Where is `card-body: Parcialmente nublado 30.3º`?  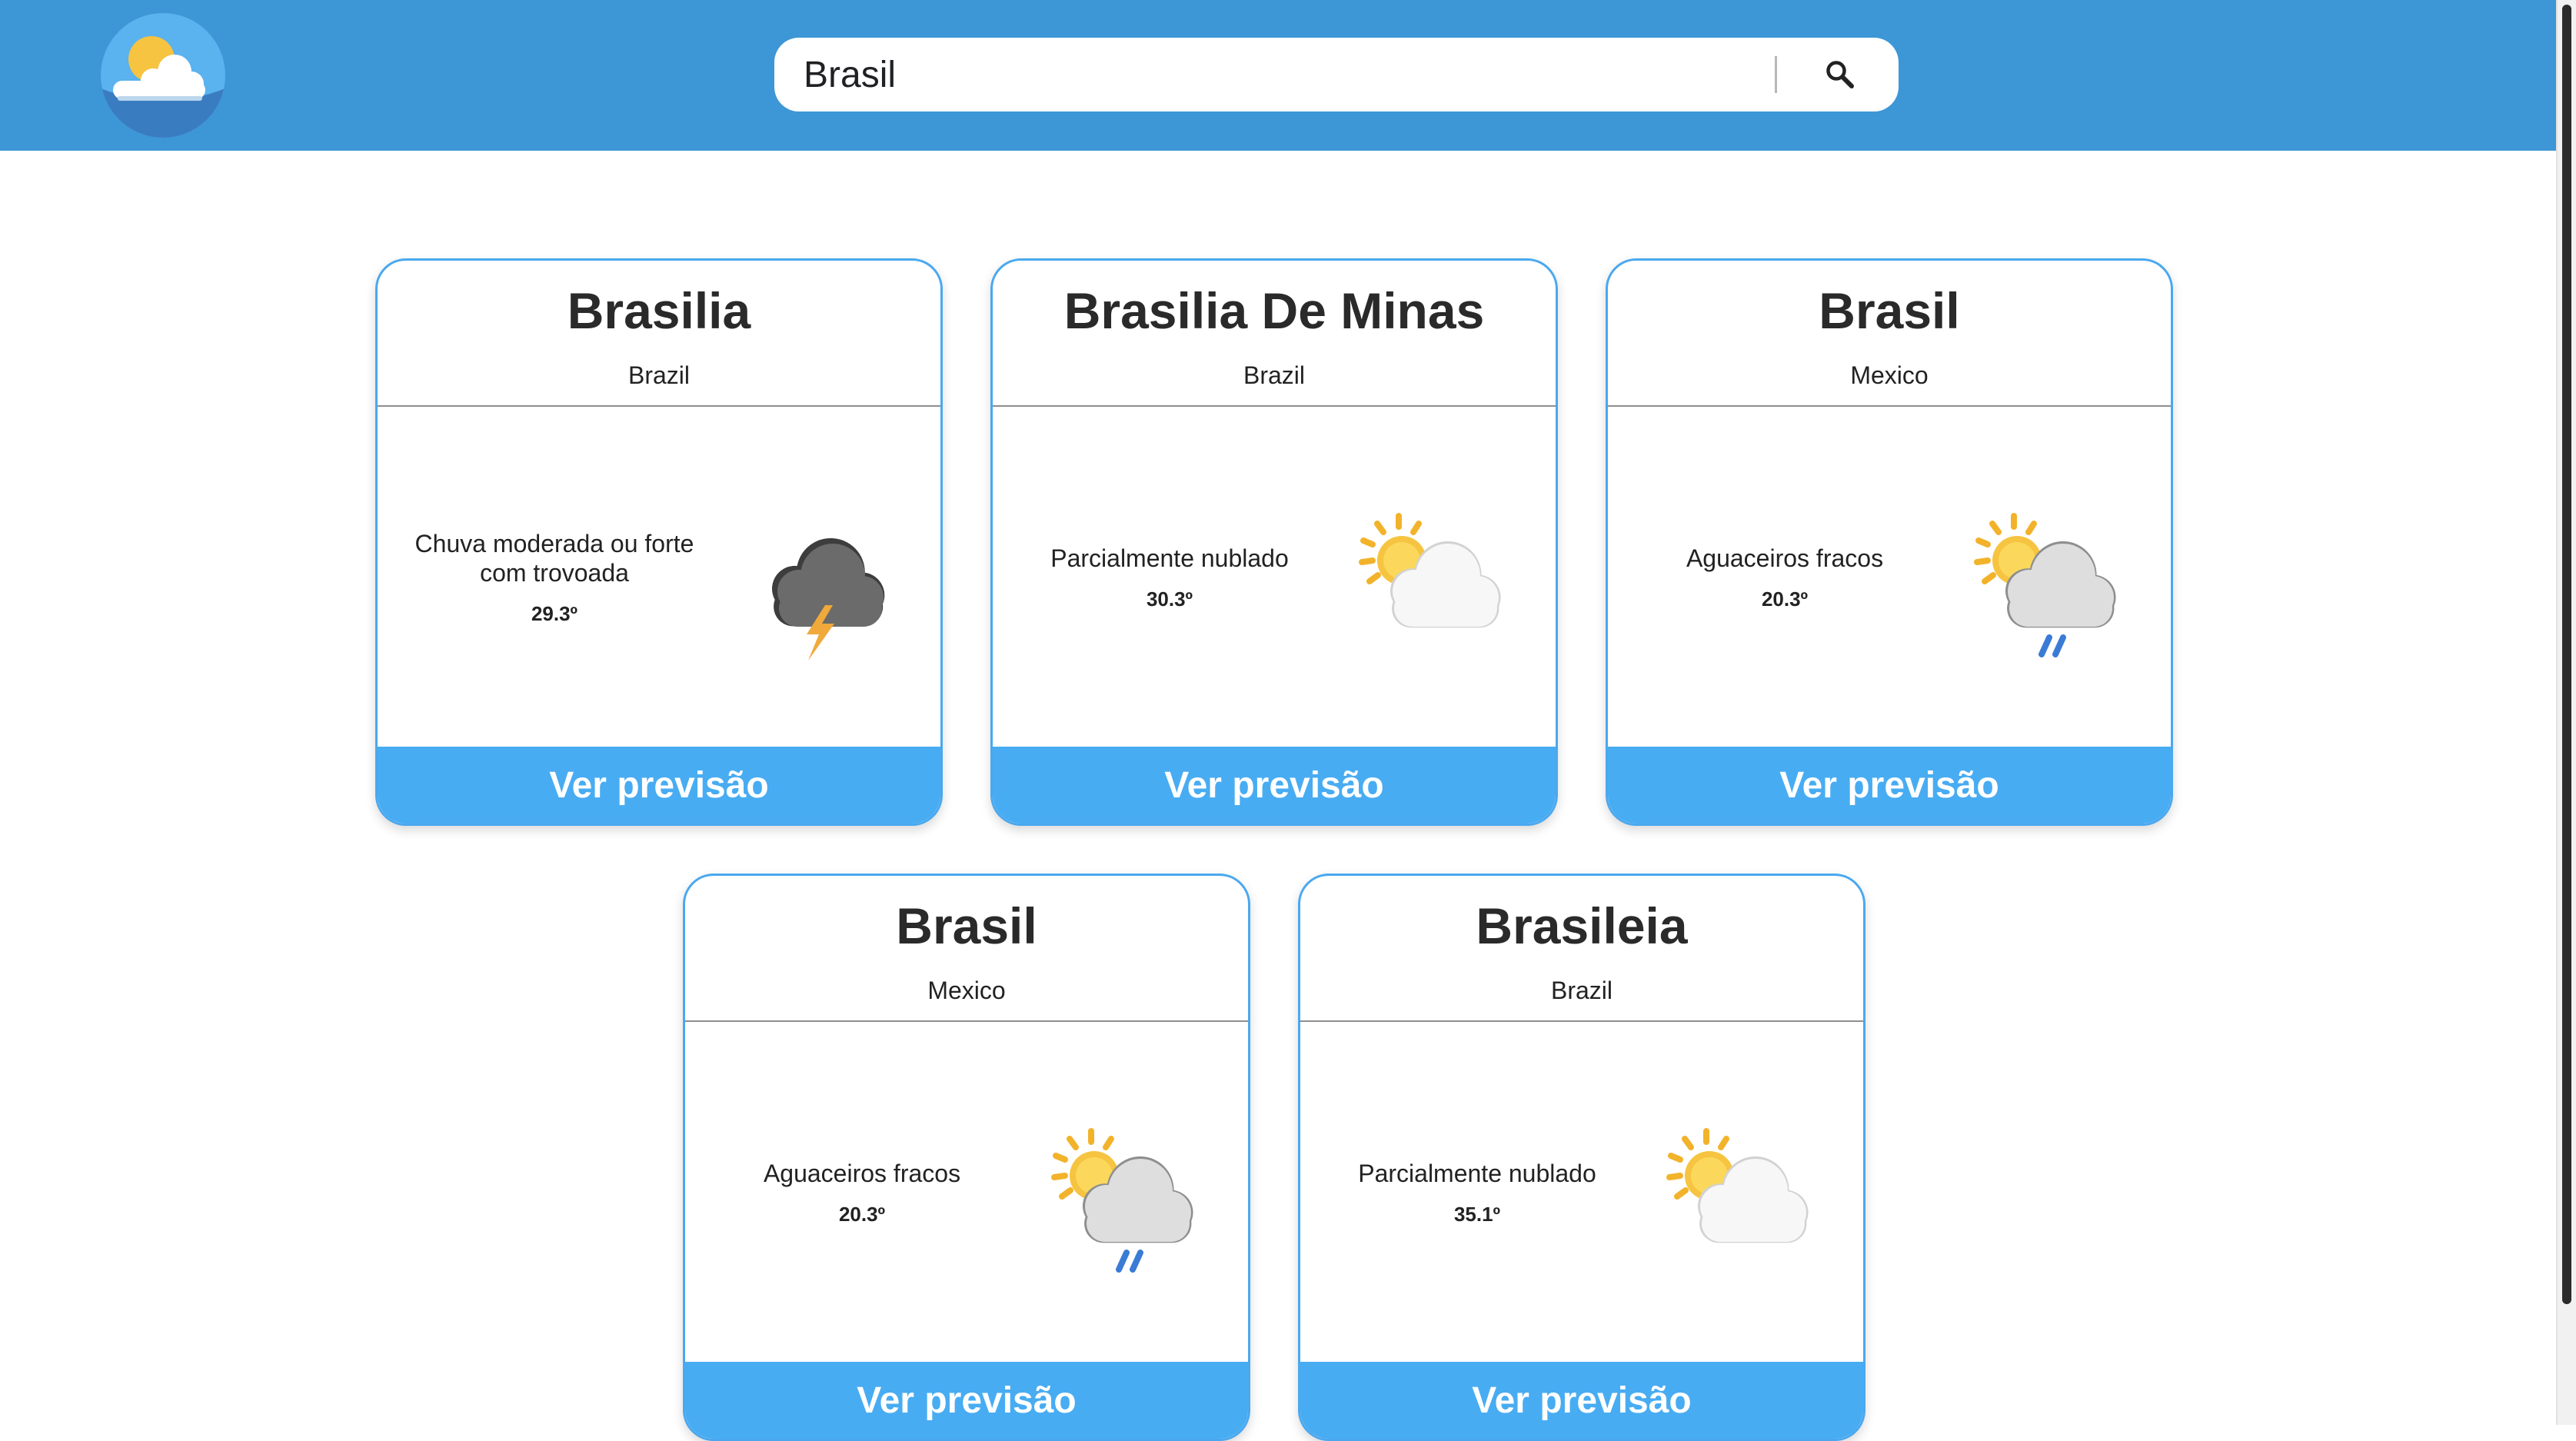 card-body: Parcialmente nublado 30.3º is located at coordinates (1275, 578).